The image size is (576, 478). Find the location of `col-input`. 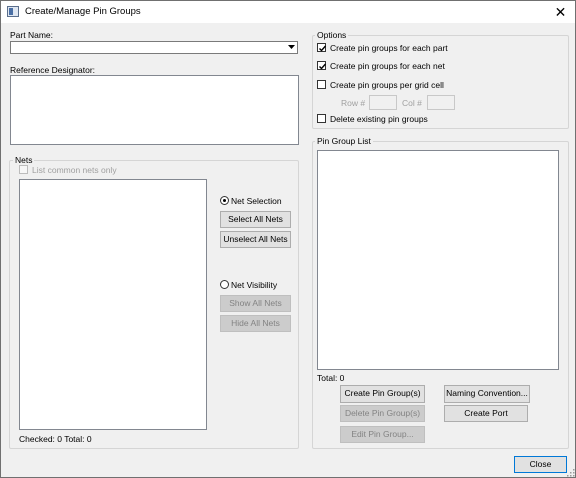

col-input is located at coordinates (441, 102).